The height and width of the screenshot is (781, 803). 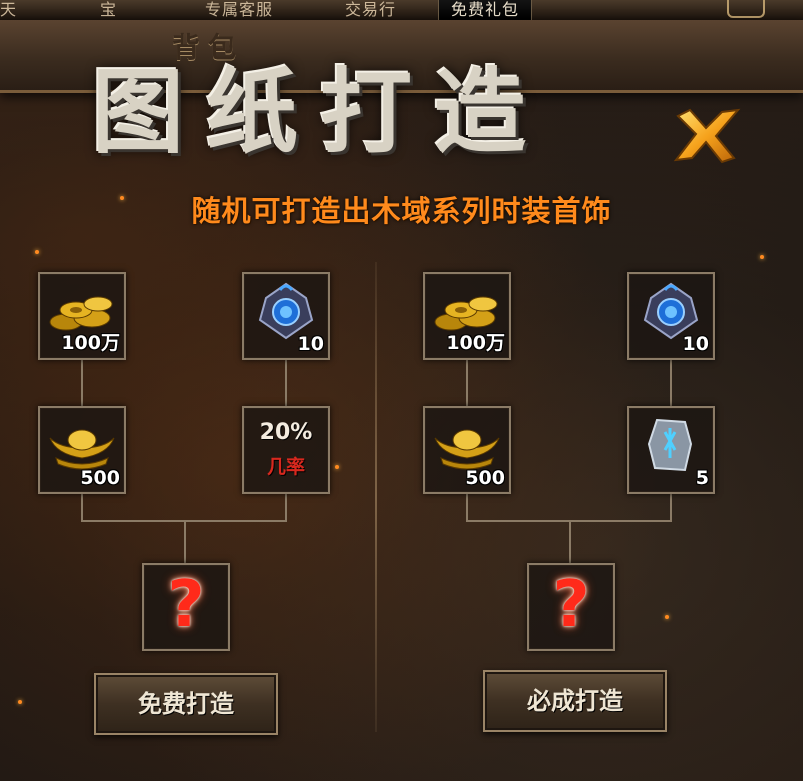 I want to click on close-button, so click(x=705, y=137).